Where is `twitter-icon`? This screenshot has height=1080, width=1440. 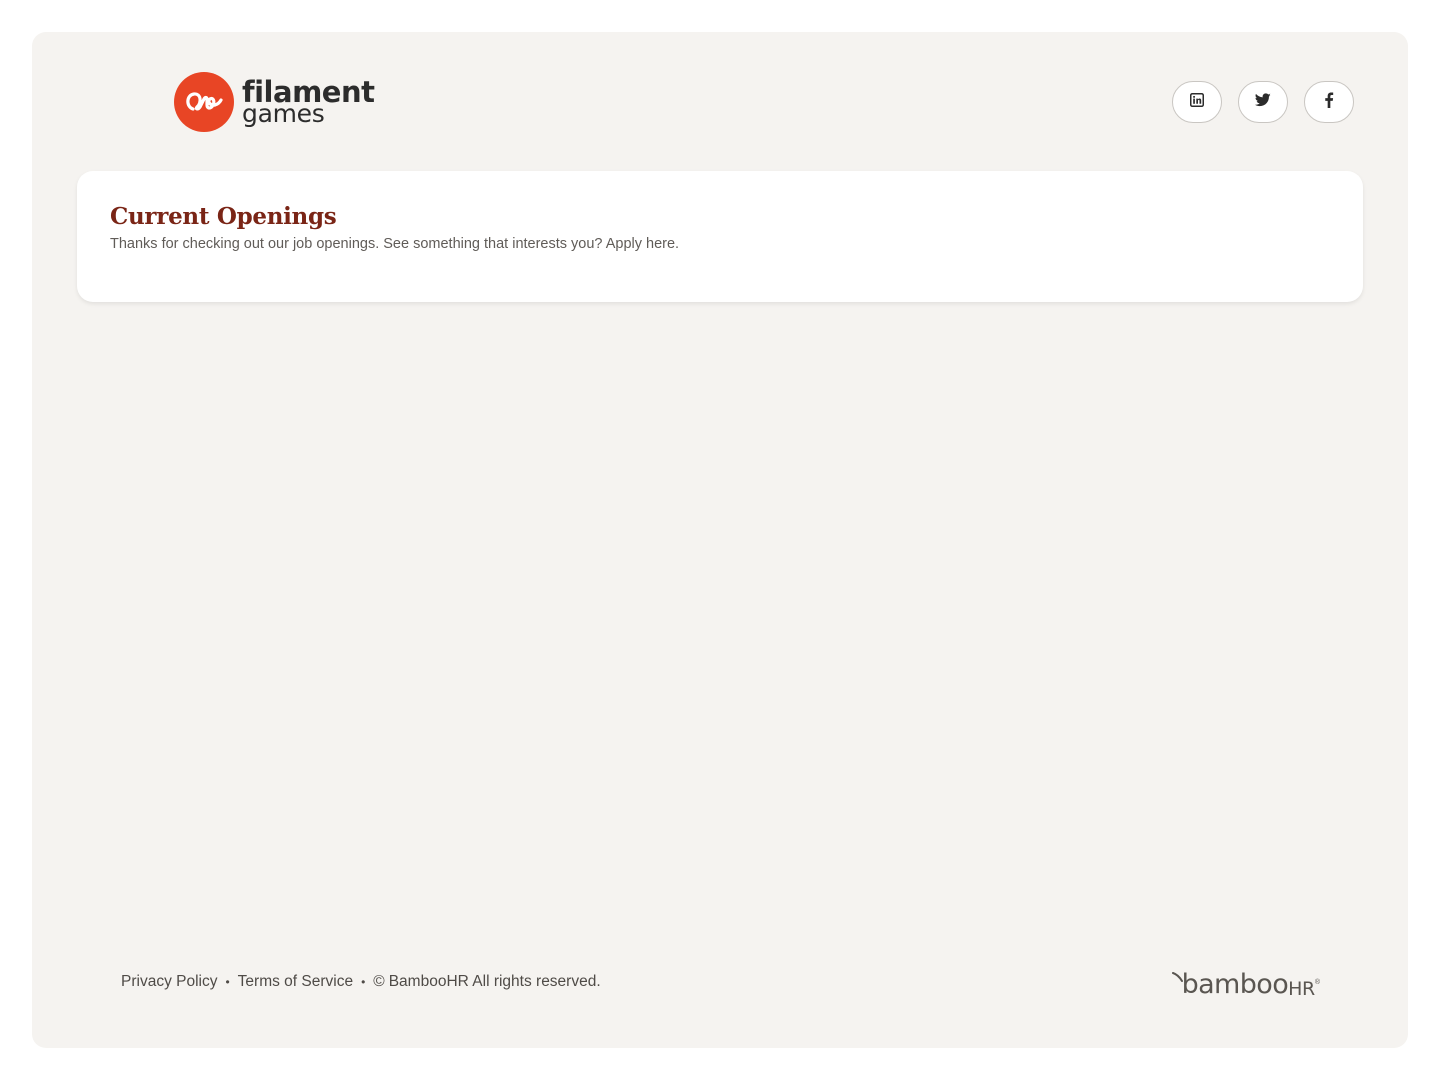
twitter-icon is located at coordinates (1262, 102).